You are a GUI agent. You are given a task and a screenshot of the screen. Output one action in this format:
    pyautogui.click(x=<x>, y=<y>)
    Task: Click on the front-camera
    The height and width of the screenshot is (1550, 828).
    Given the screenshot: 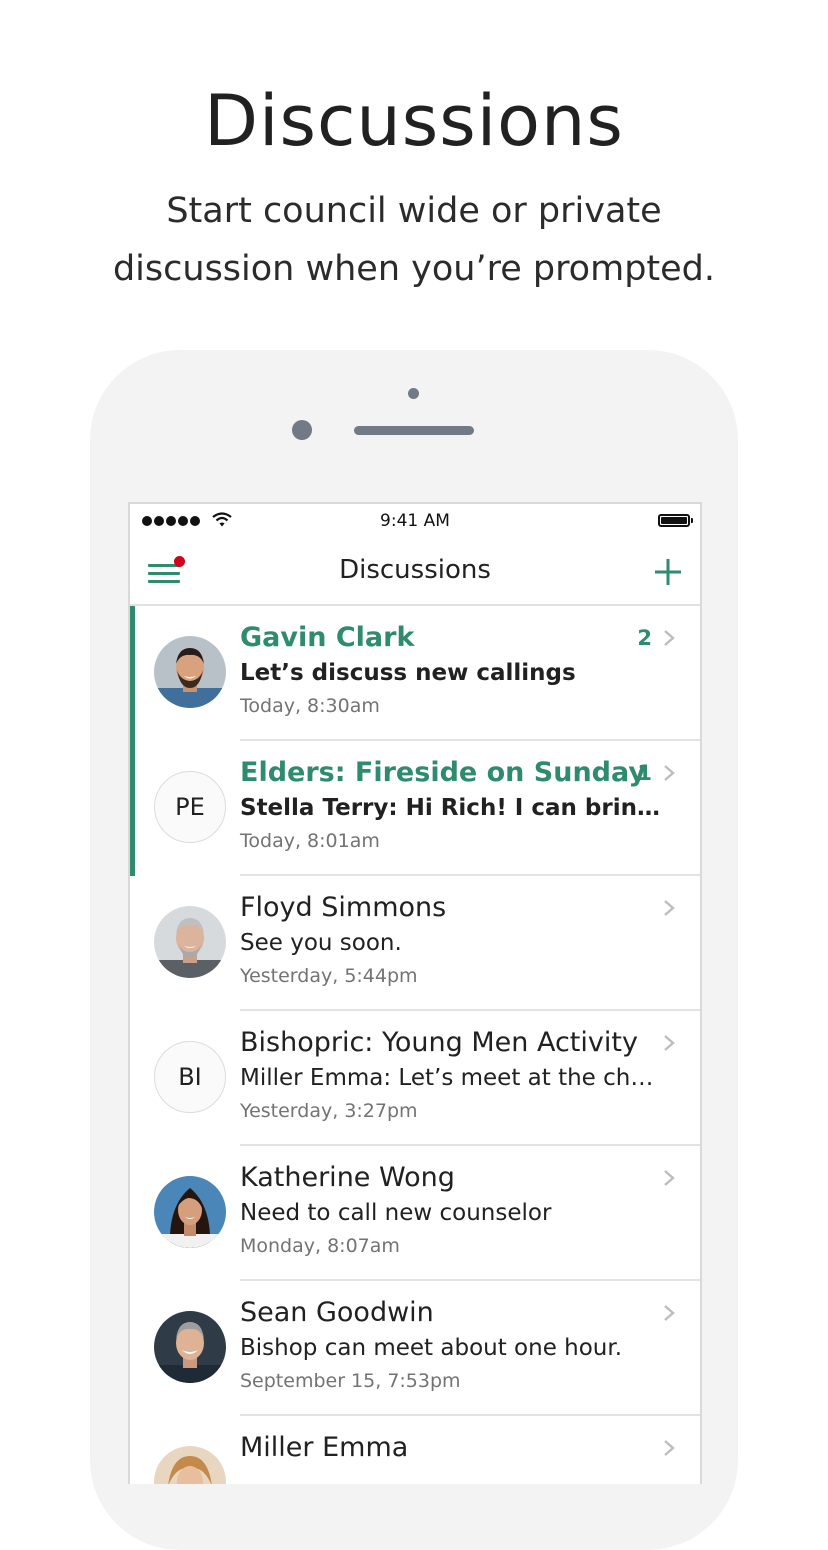 What is the action you would take?
    pyautogui.click(x=302, y=430)
    